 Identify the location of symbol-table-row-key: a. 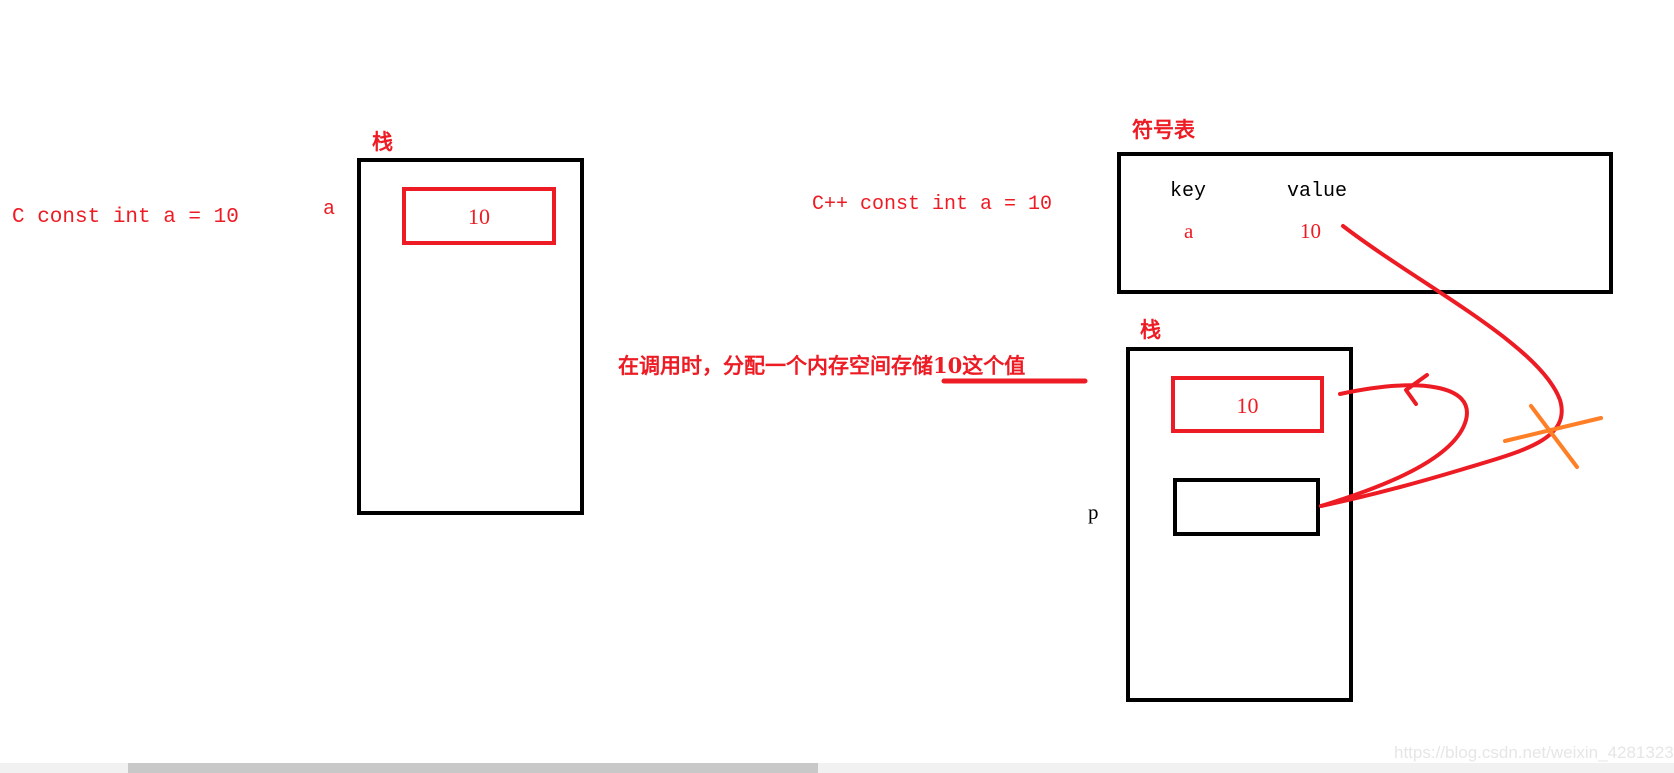
(1189, 231).